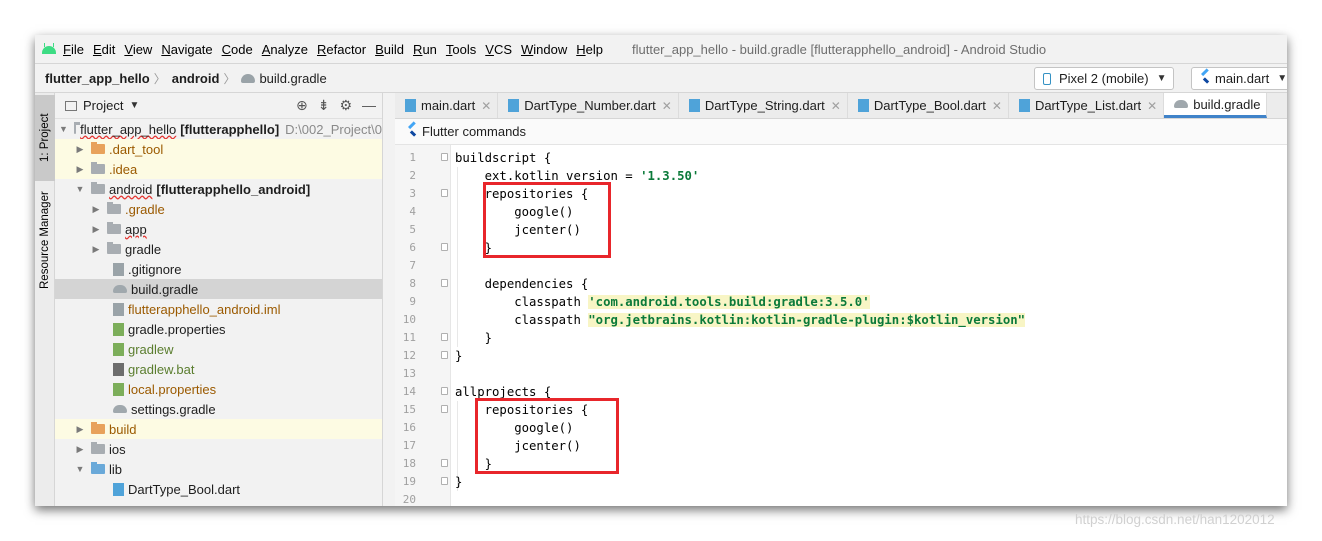  What do you see at coordinates (409, 499) in the screenshot?
I see `line-number: 20` at bounding box center [409, 499].